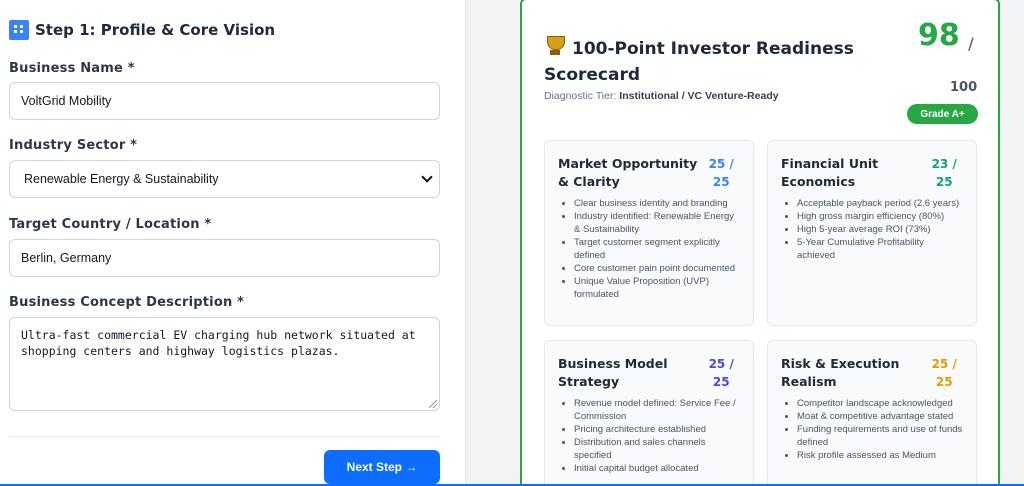 This screenshot has width=1024, height=486. Describe the element at coordinates (110, 224) in the screenshot. I see `location-label: Target Country / Location *` at that location.